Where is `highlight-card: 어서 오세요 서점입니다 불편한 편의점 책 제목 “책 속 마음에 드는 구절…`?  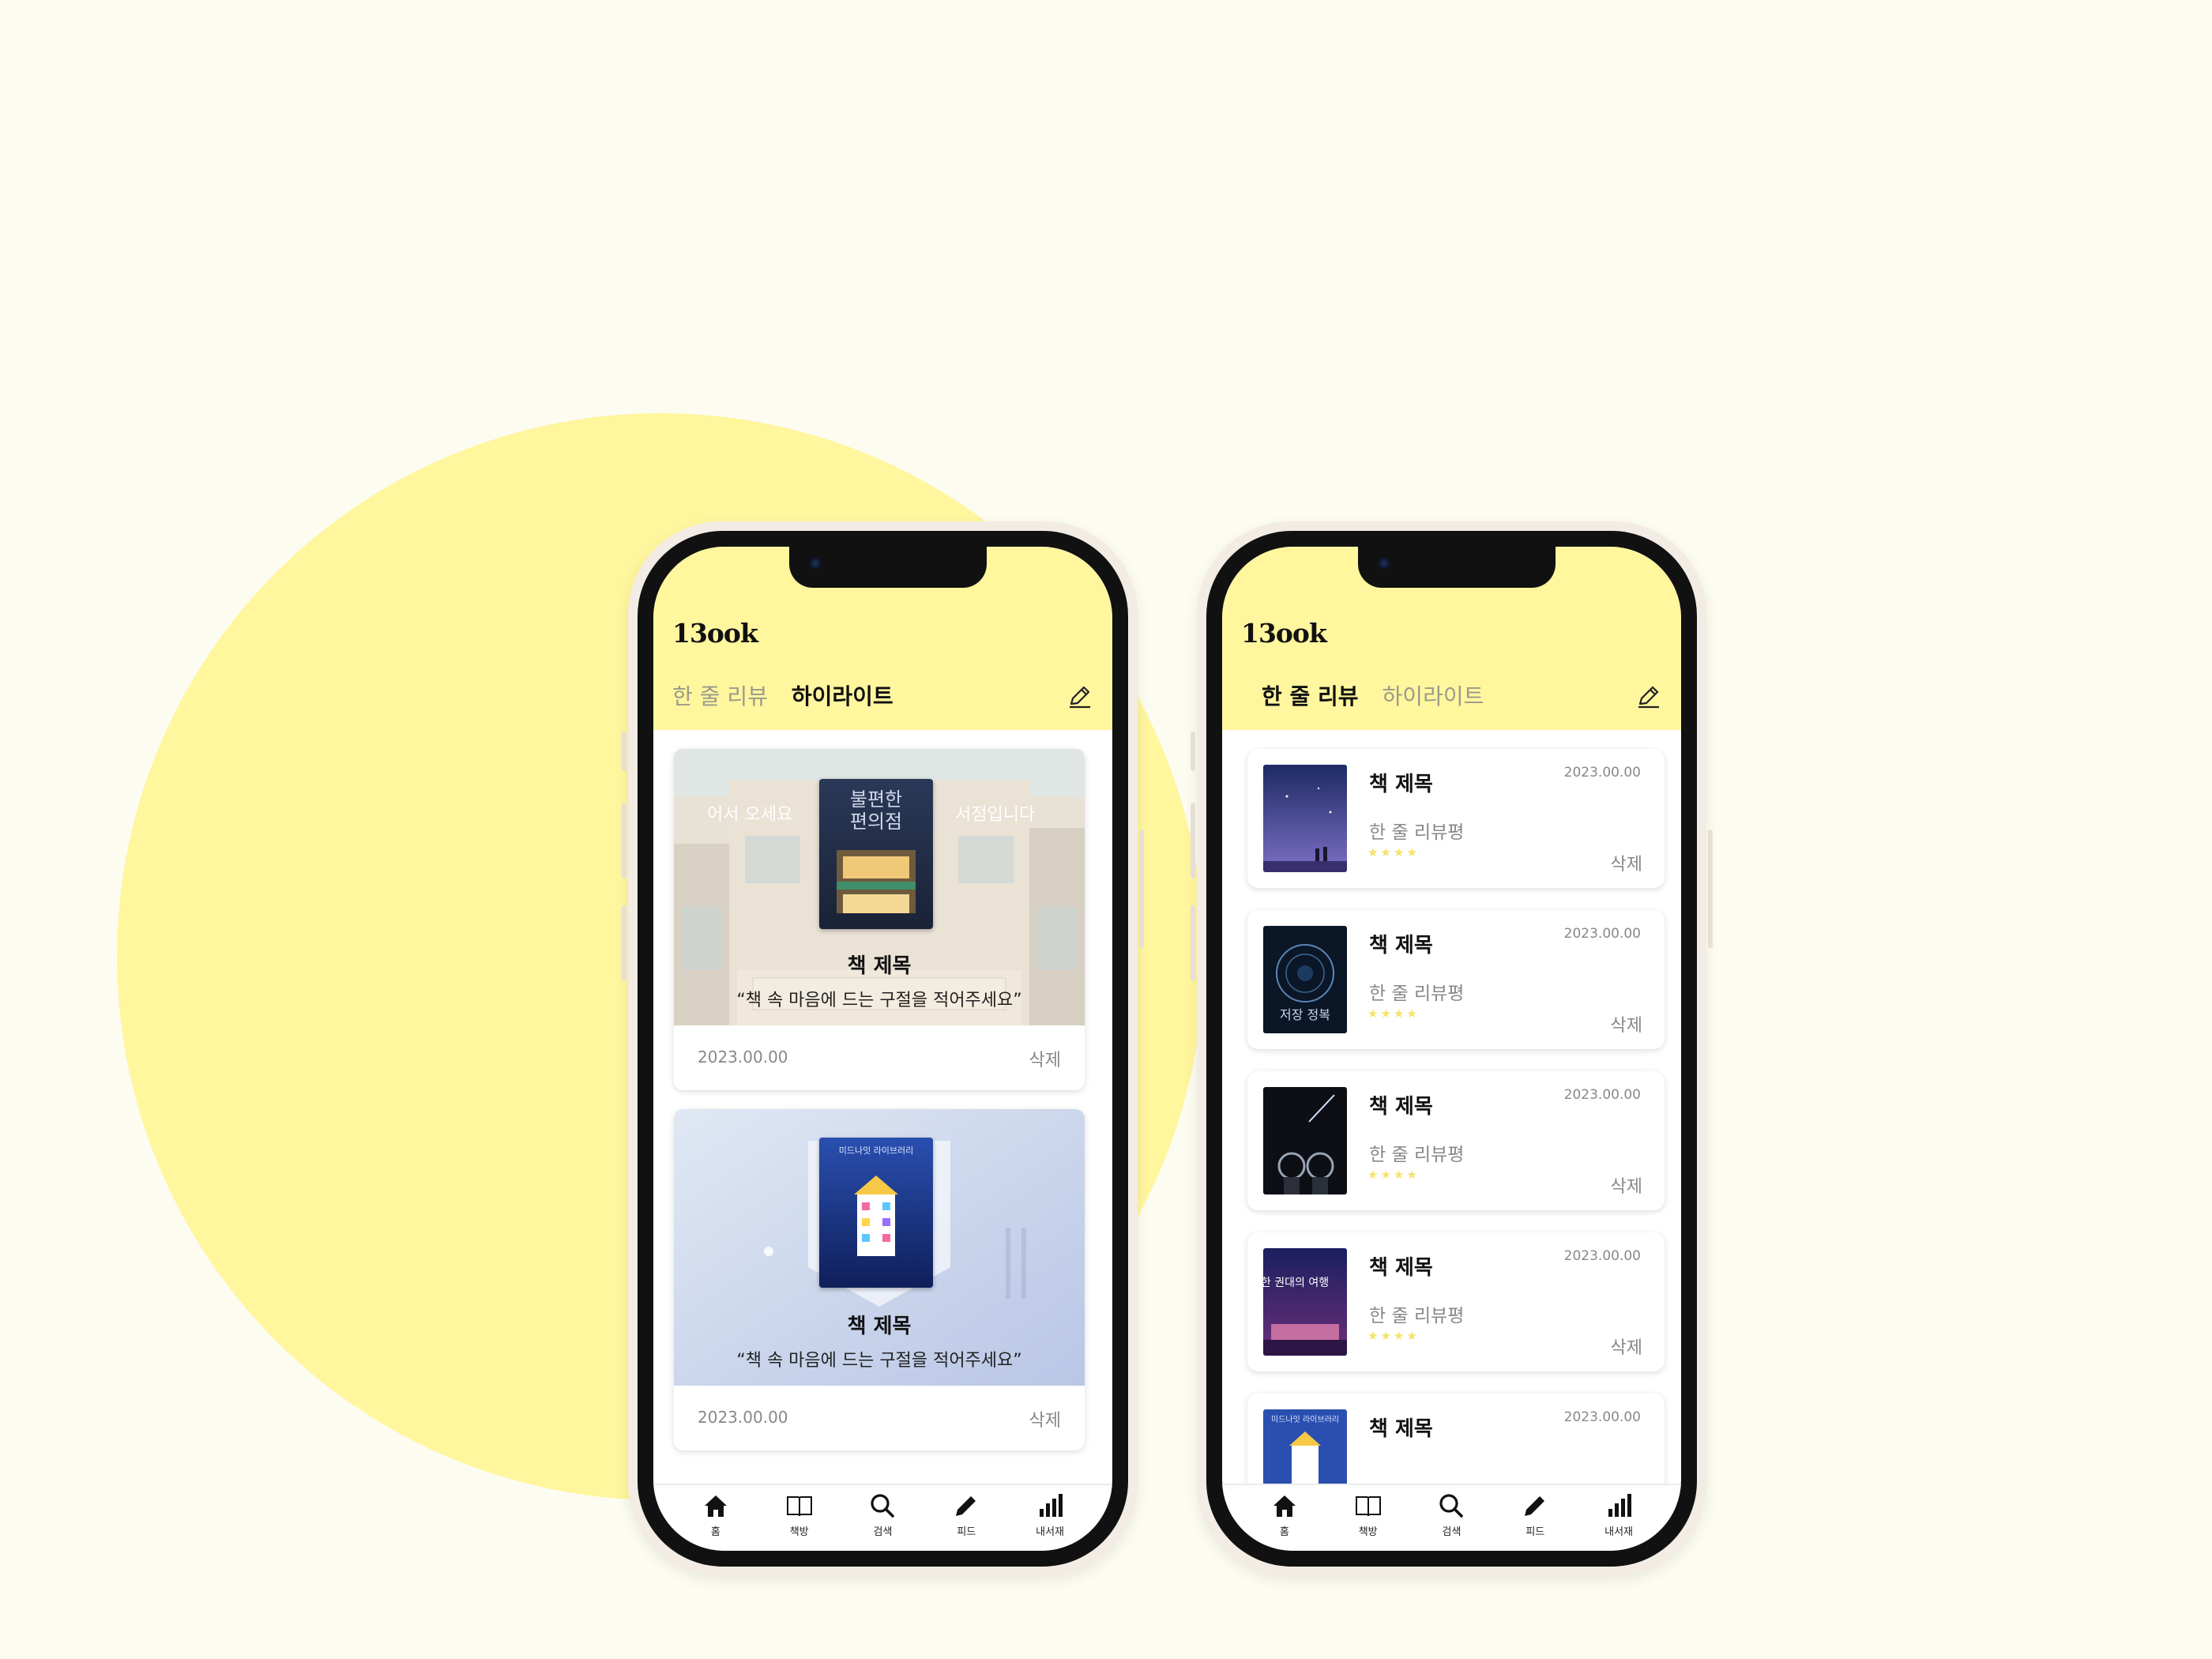
highlight-card: 어서 오세요 서점입니다 불편한 편의점 책 제목 “책 속 마음에 드는 구절… is located at coordinates (880, 920).